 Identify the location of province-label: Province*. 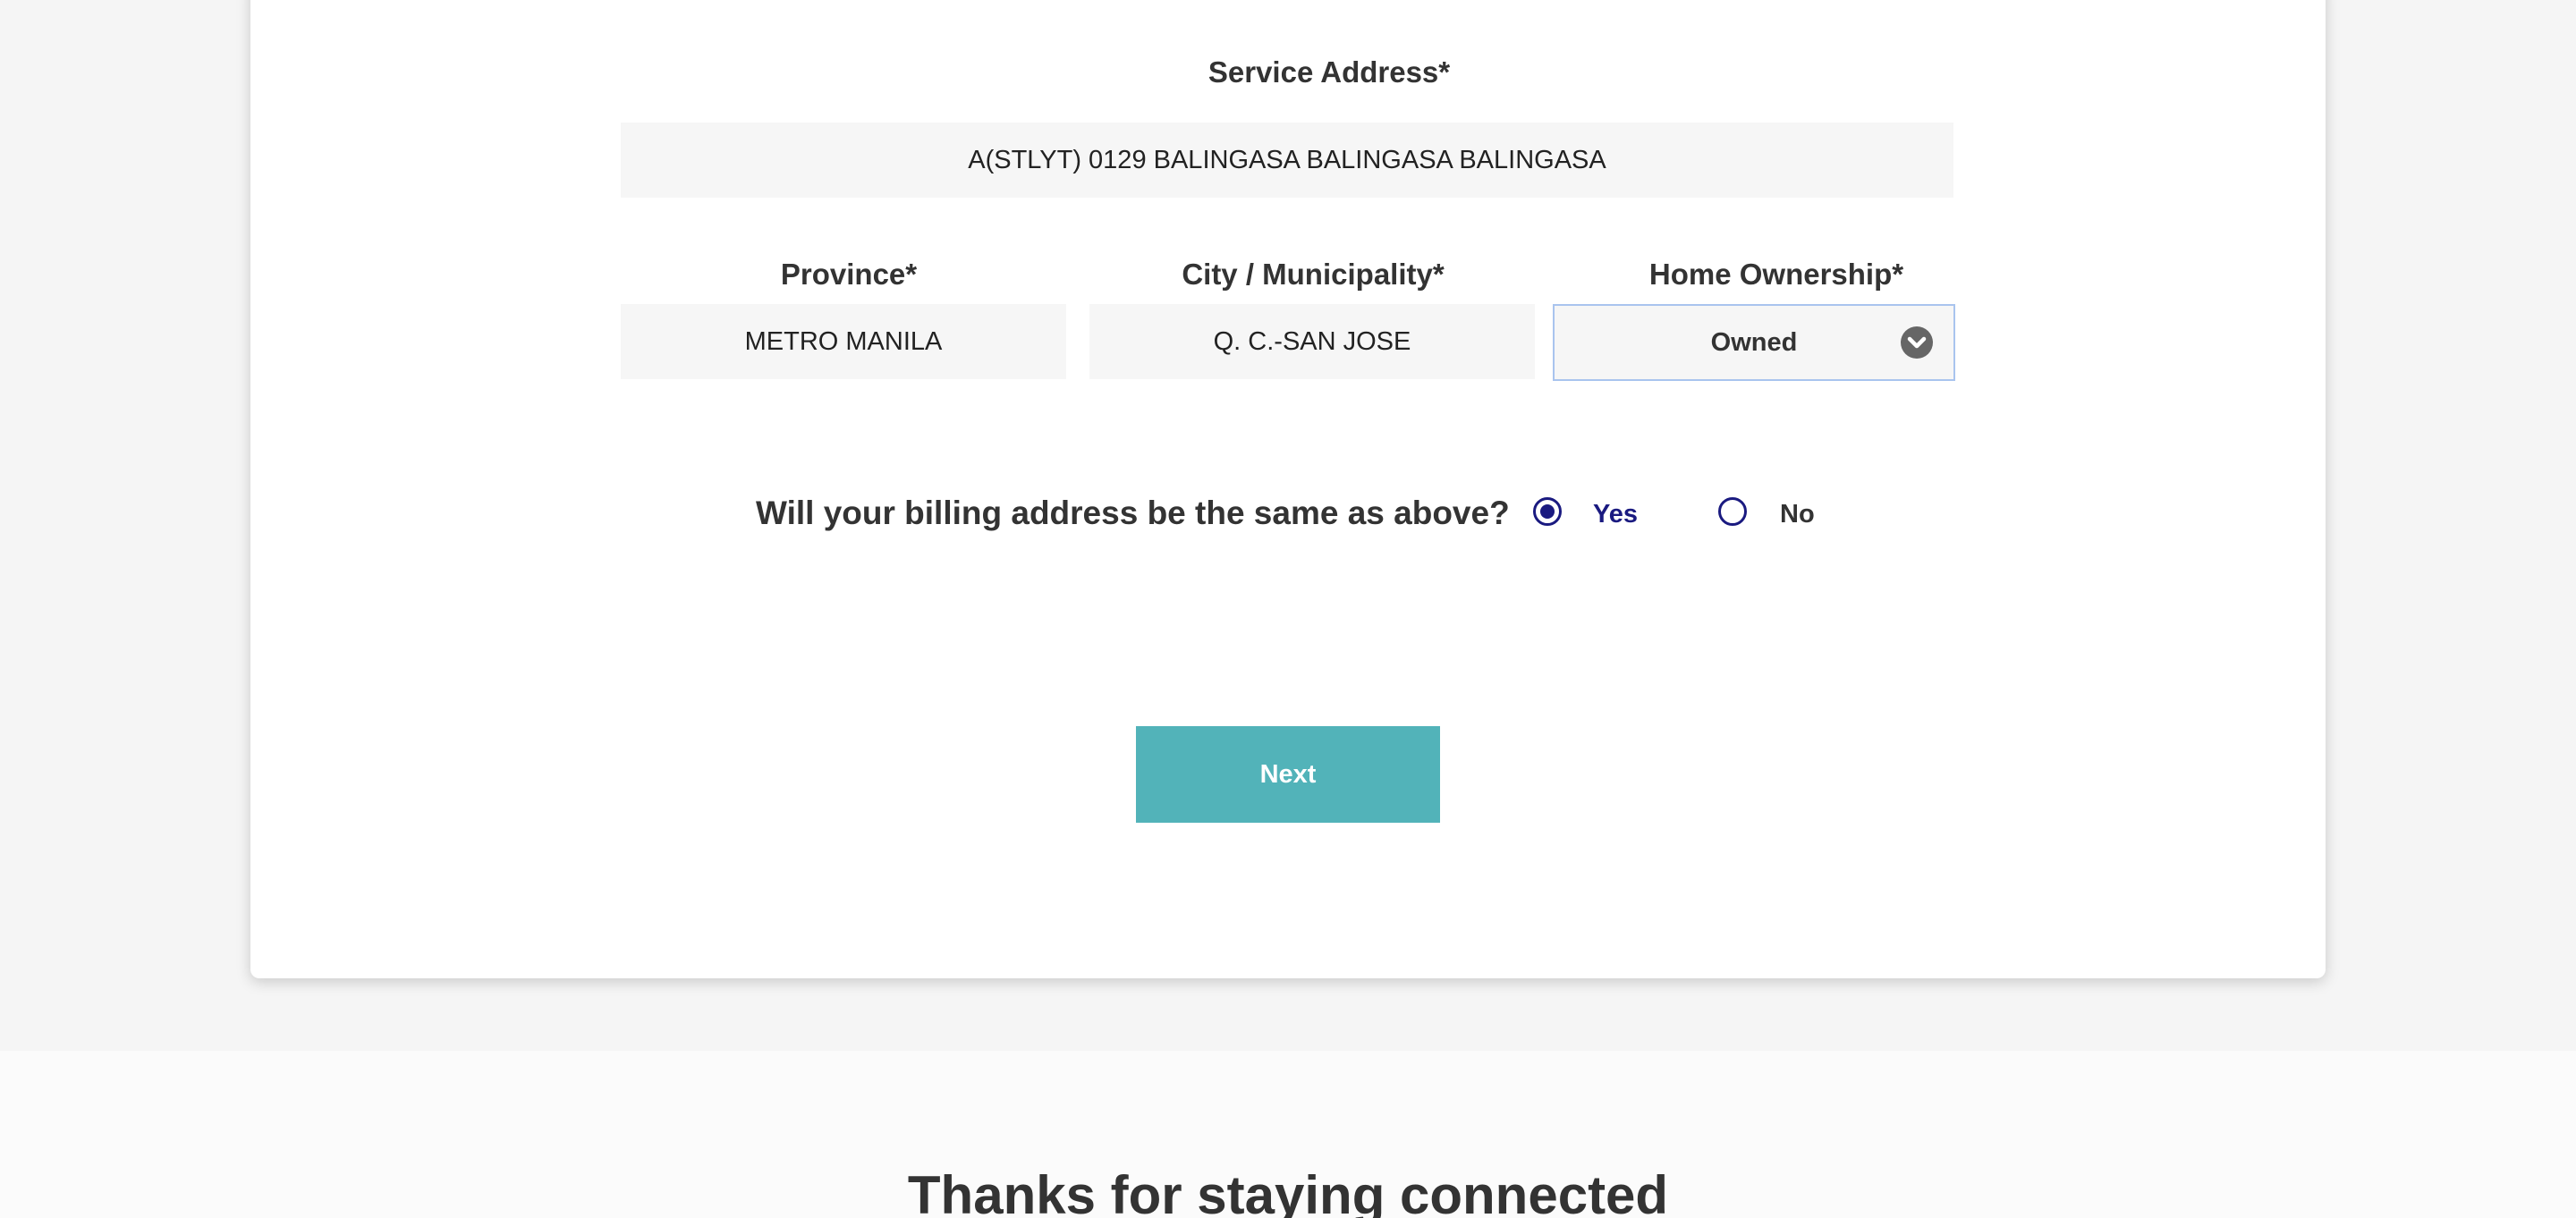
(849, 274).